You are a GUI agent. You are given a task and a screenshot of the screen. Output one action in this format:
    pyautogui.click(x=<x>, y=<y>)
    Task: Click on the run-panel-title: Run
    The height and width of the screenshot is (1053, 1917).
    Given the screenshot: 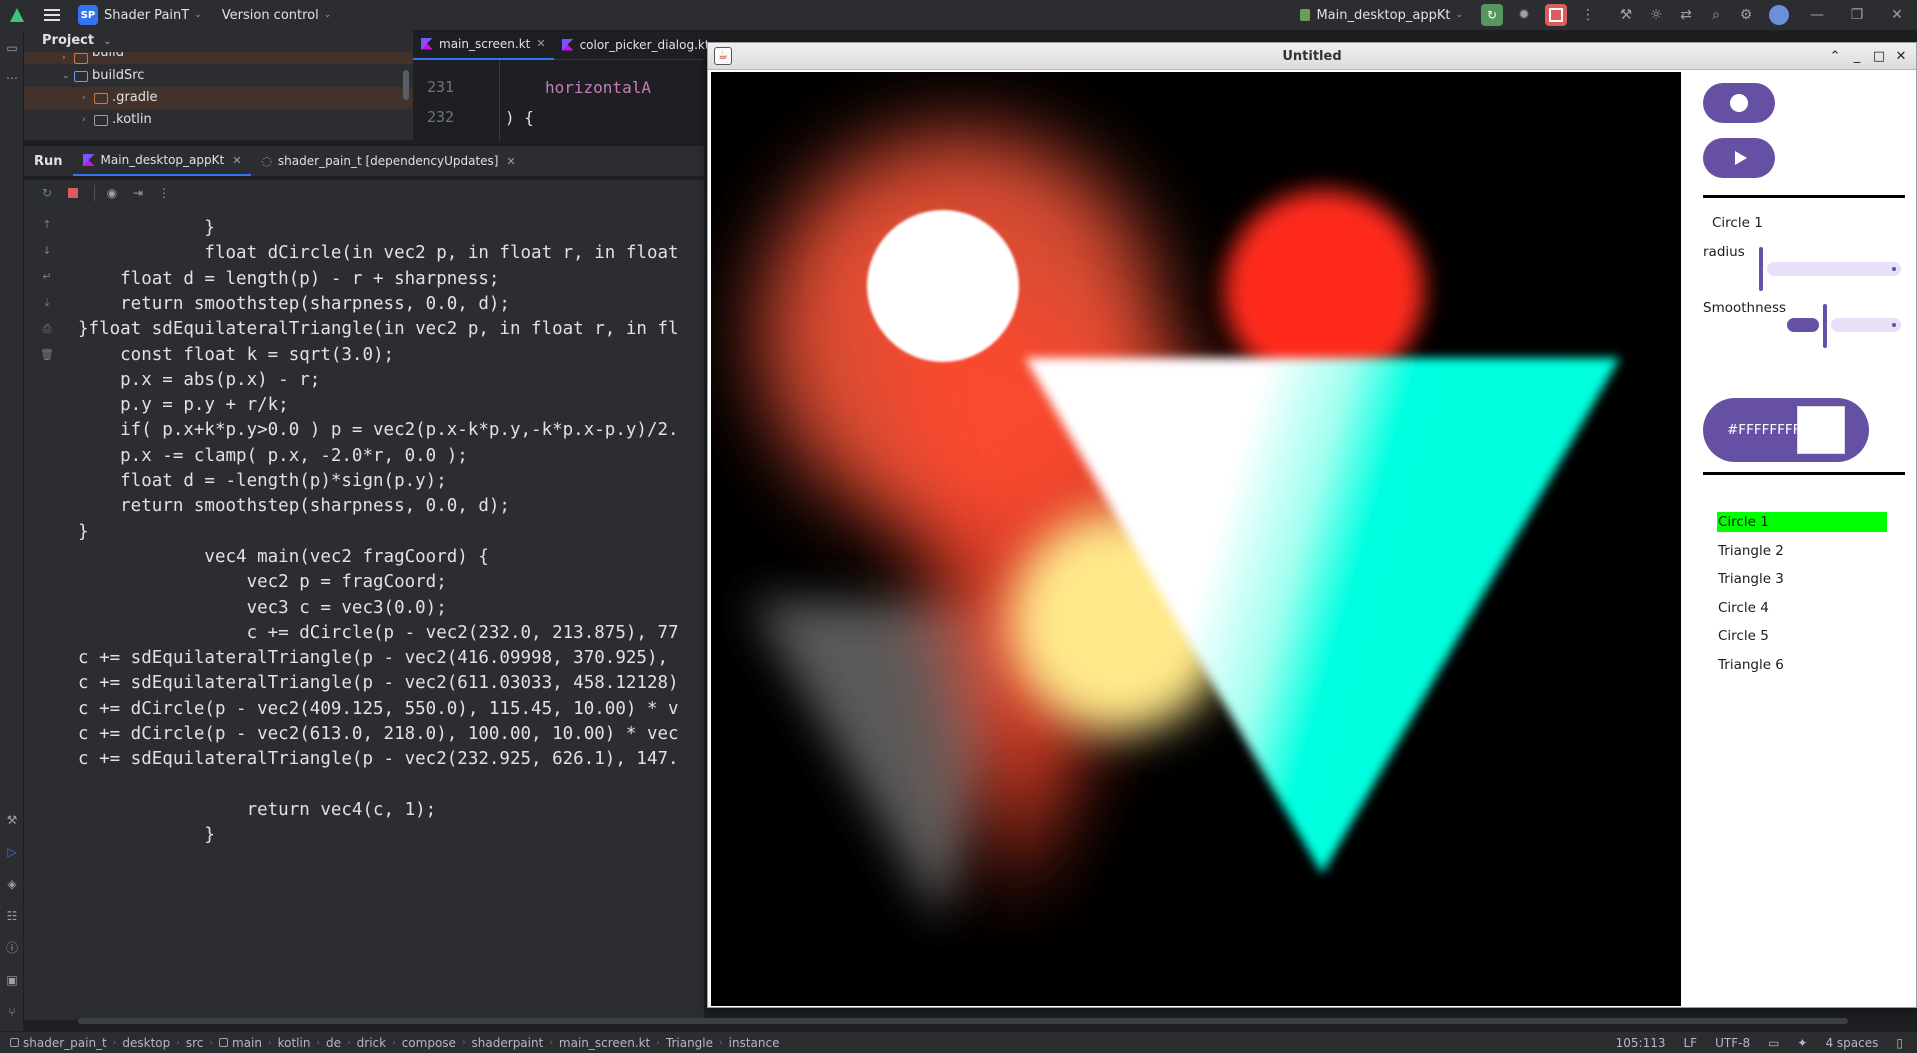 What is the action you would take?
    pyautogui.click(x=48, y=161)
    